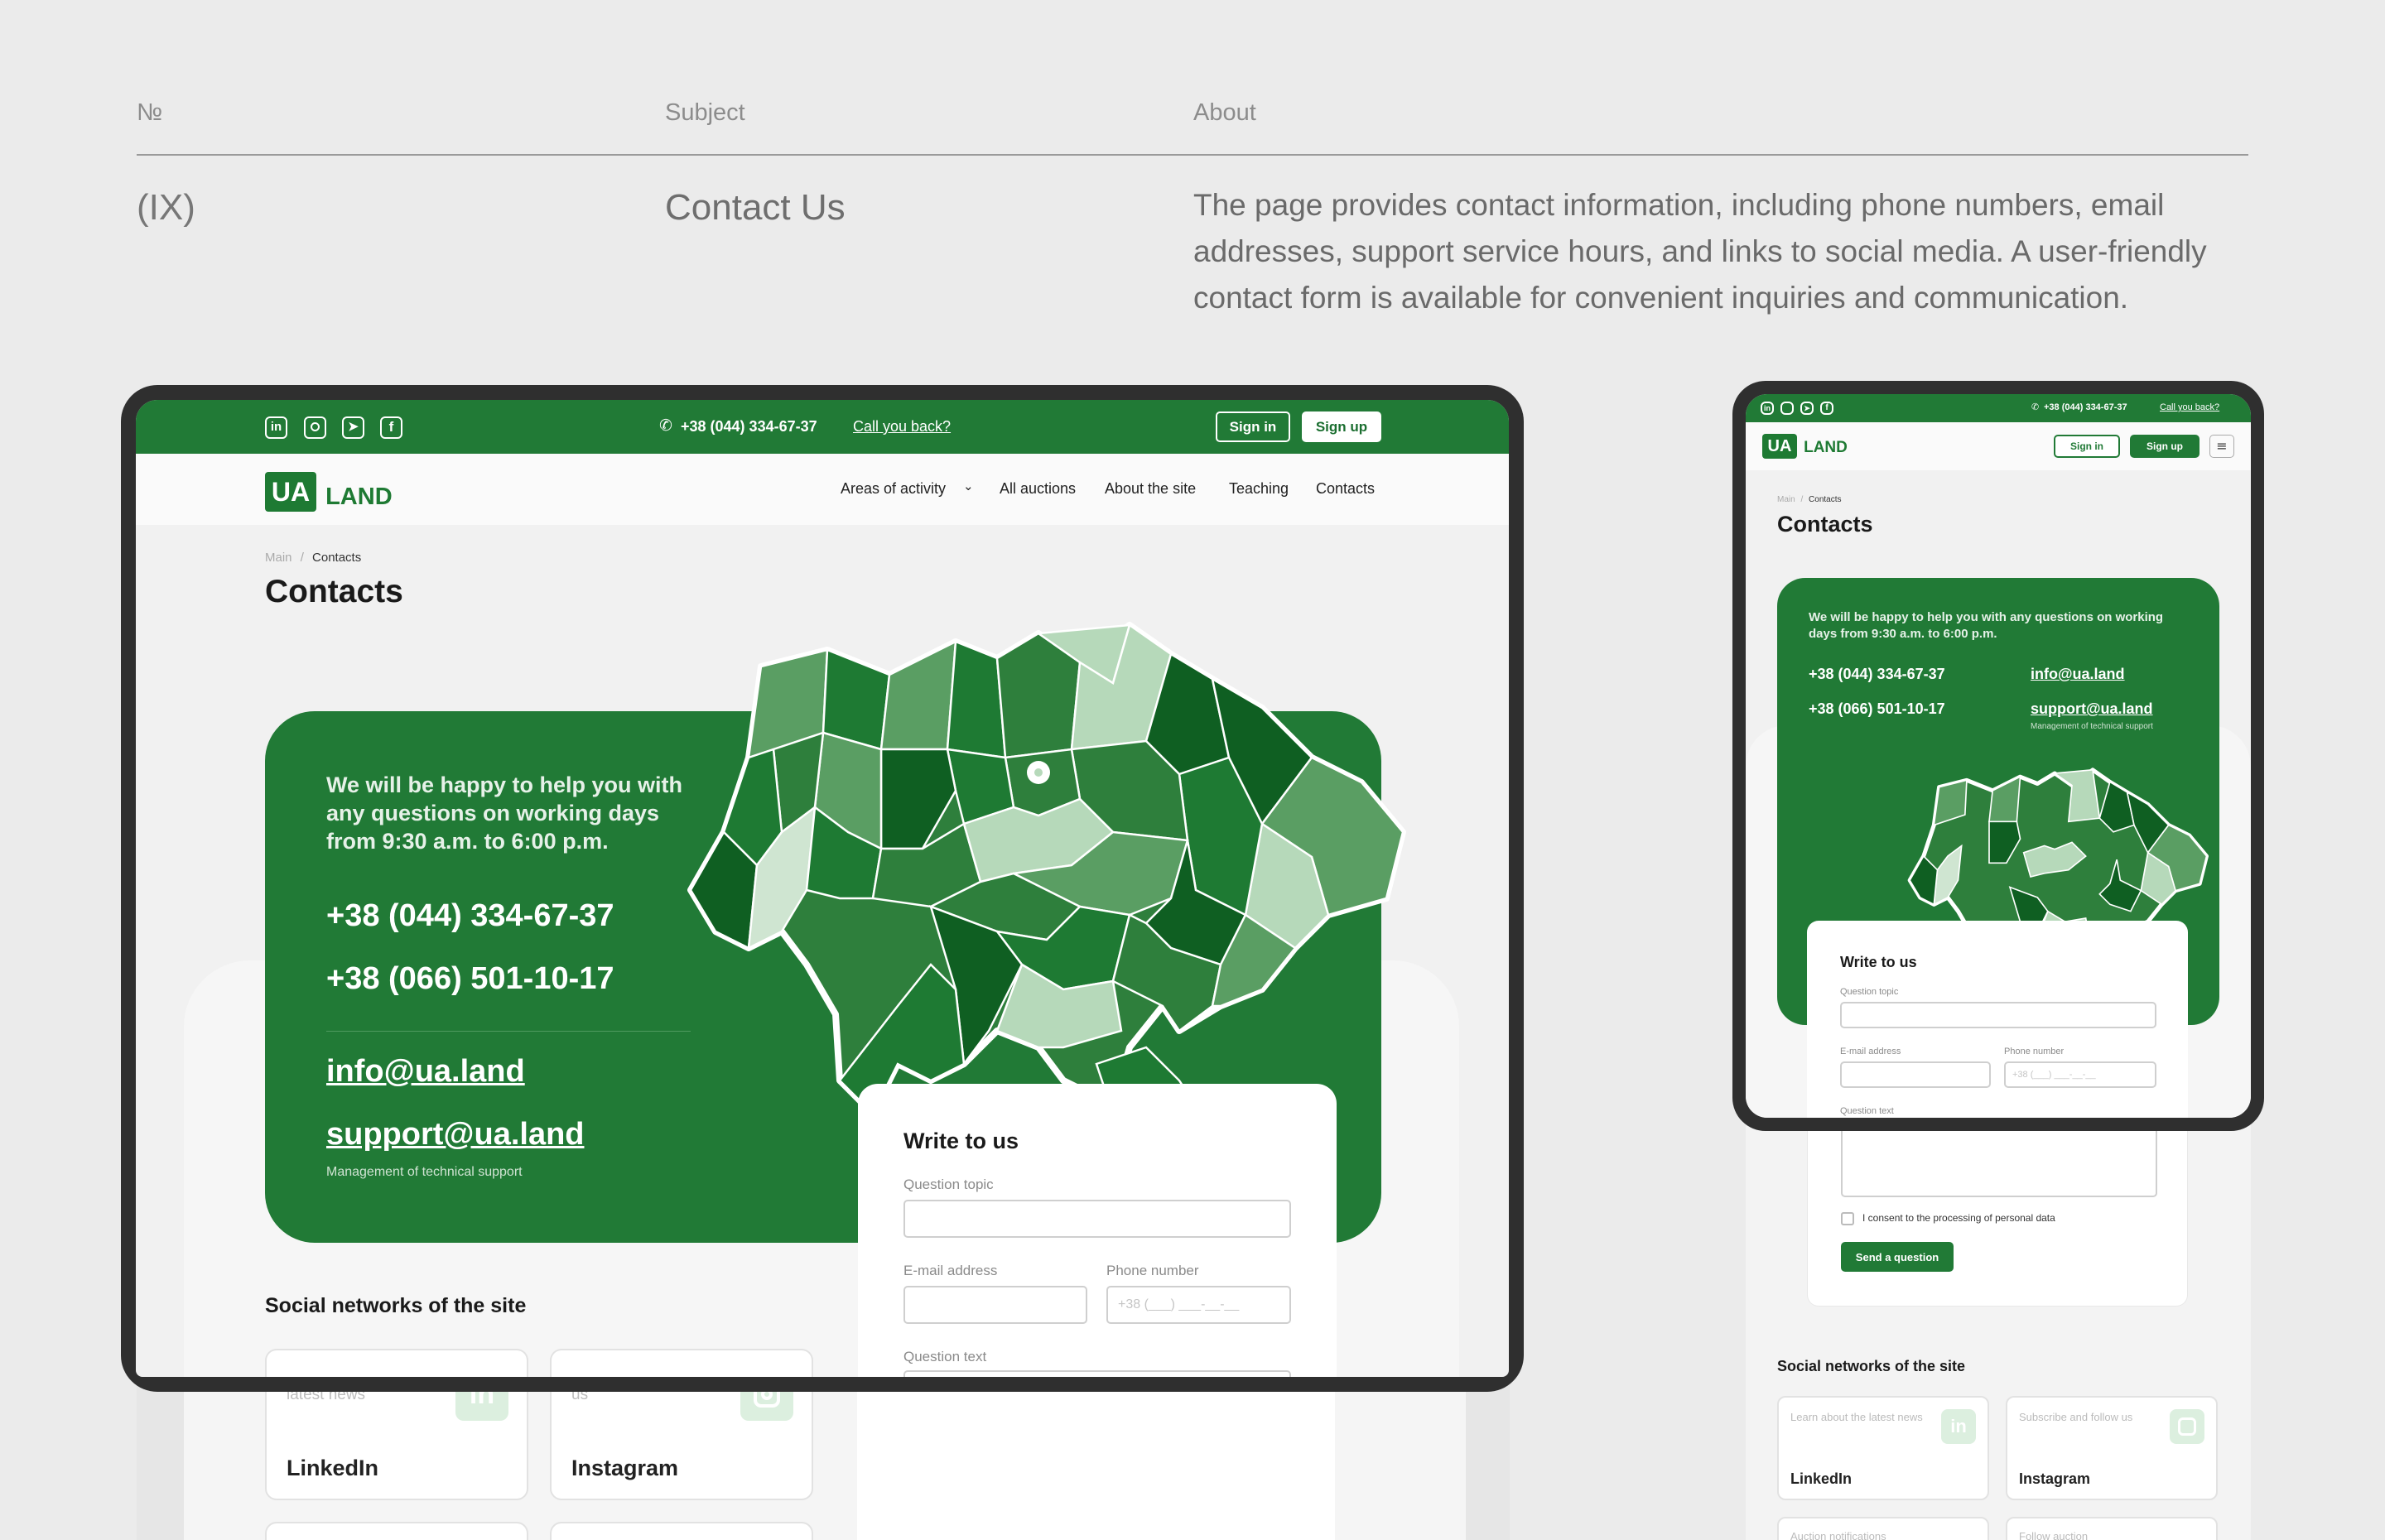 Image resolution: width=2385 pixels, height=1540 pixels. I want to click on tablet-social-card-facebook: Follow auction, so click(2112, 1529).